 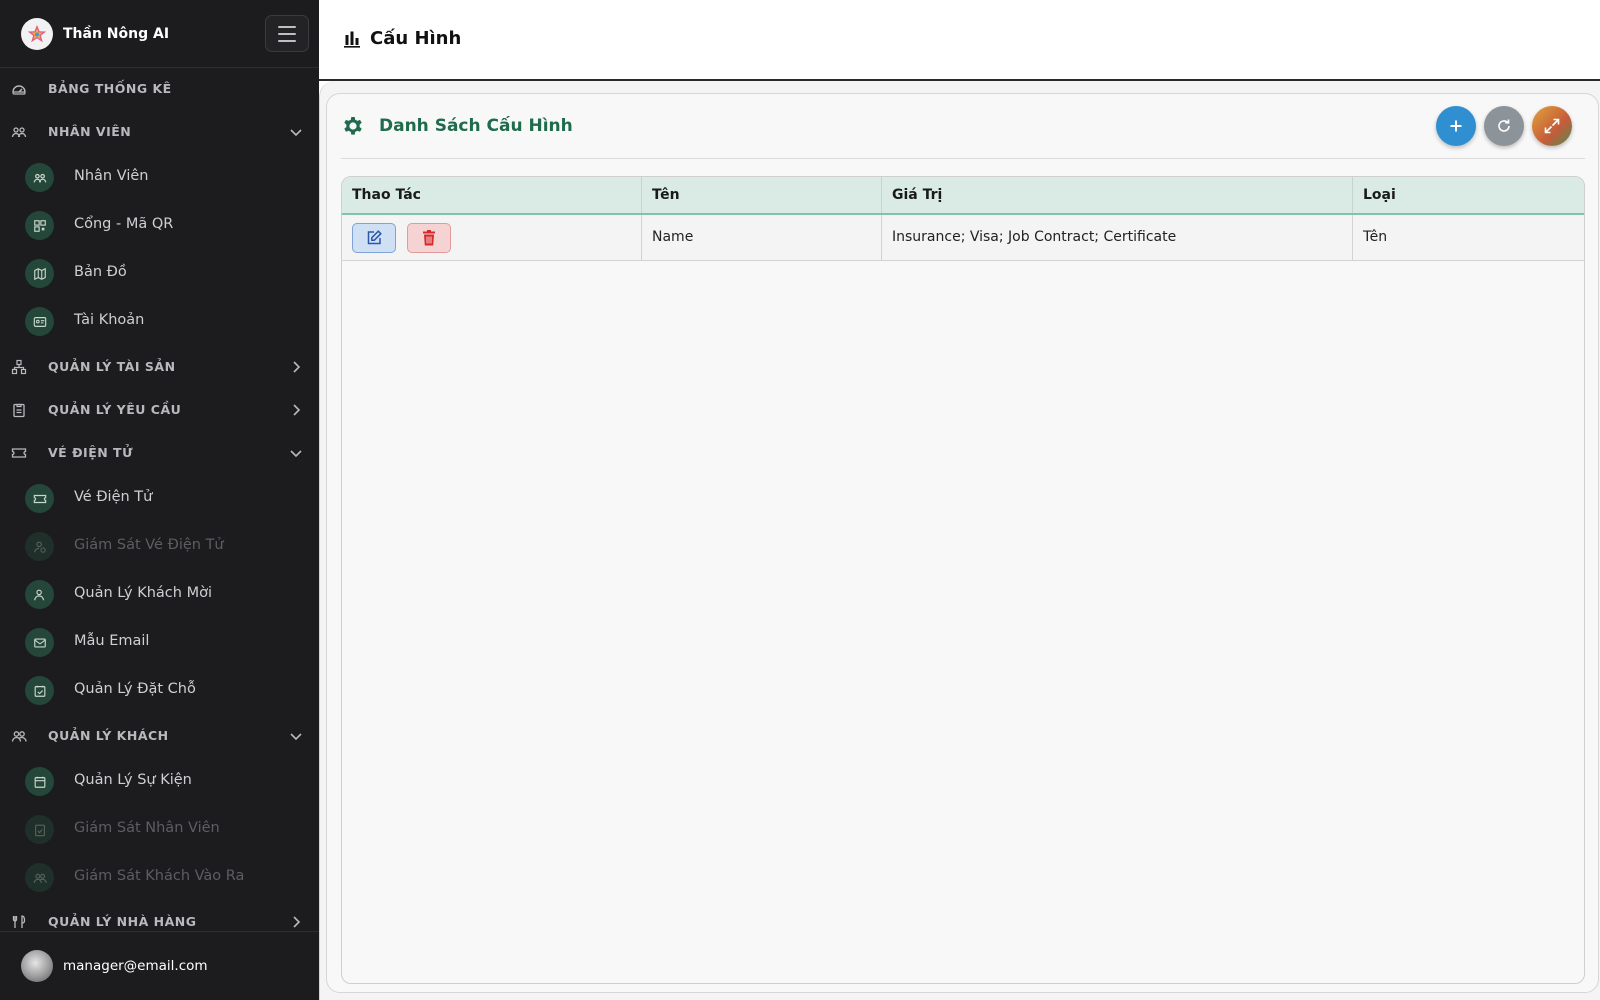 What do you see at coordinates (113, 497) in the screenshot?
I see `sidebar-item-label: Vé Điện Tử` at bounding box center [113, 497].